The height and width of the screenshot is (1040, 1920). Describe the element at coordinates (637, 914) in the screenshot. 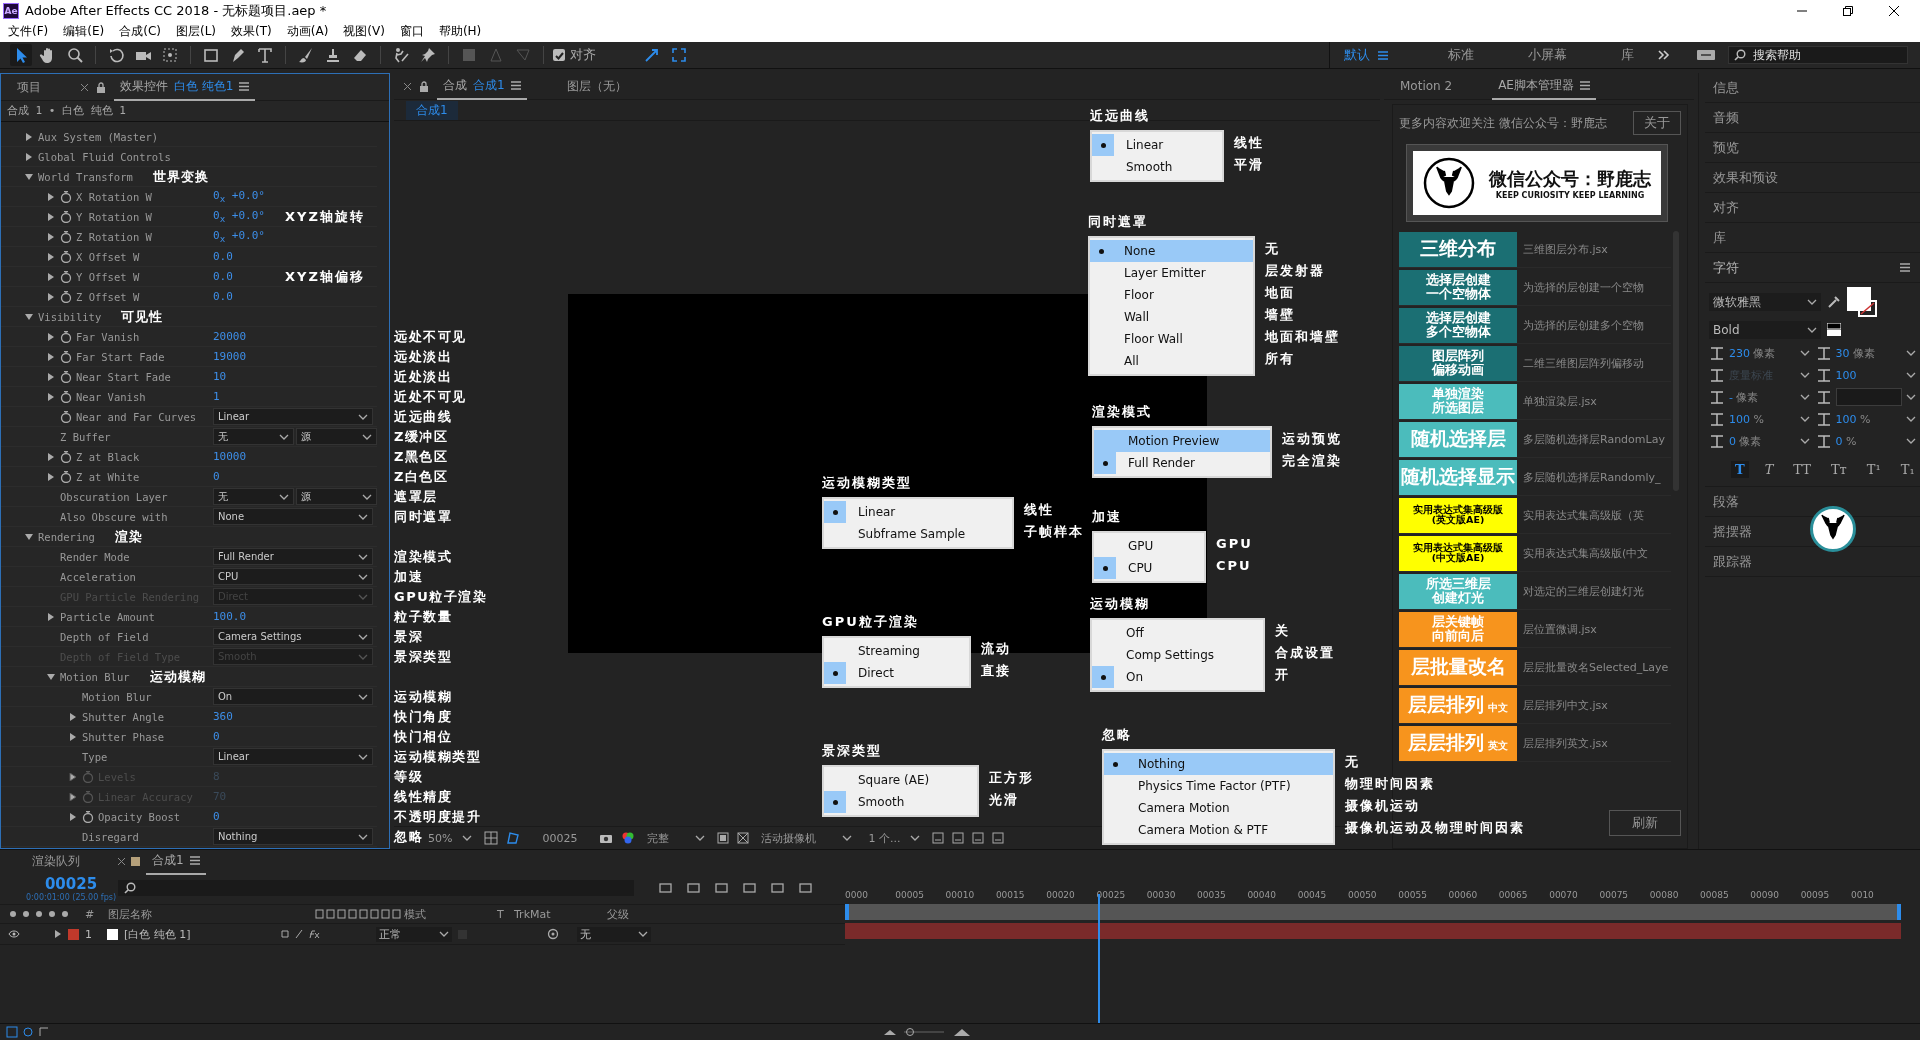

I see `column-header: 父级` at that location.